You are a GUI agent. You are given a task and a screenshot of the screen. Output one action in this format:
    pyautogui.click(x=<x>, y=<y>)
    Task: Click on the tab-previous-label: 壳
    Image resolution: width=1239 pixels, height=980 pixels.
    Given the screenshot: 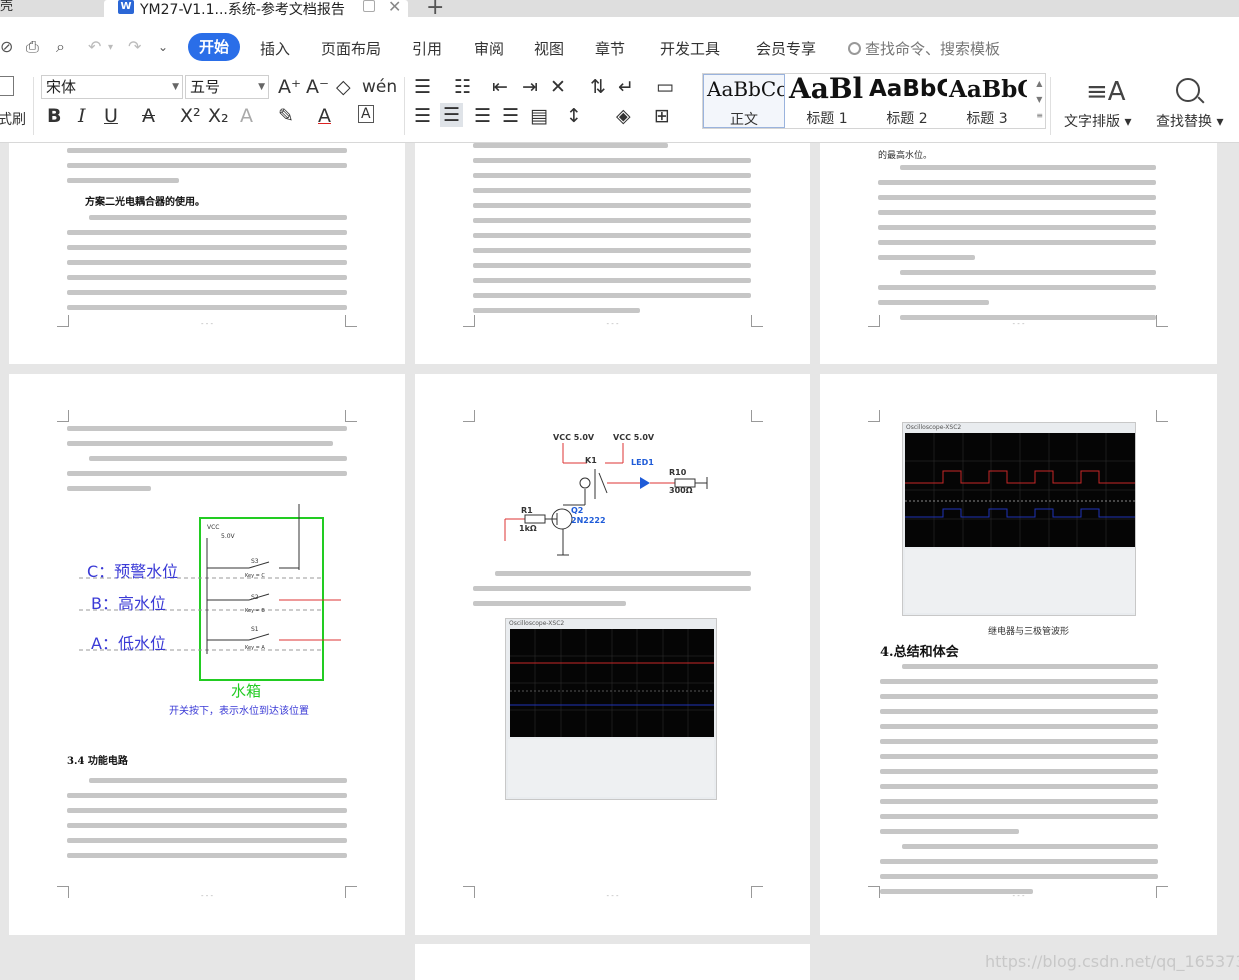 What is the action you would take?
    pyautogui.click(x=7, y=7)
    